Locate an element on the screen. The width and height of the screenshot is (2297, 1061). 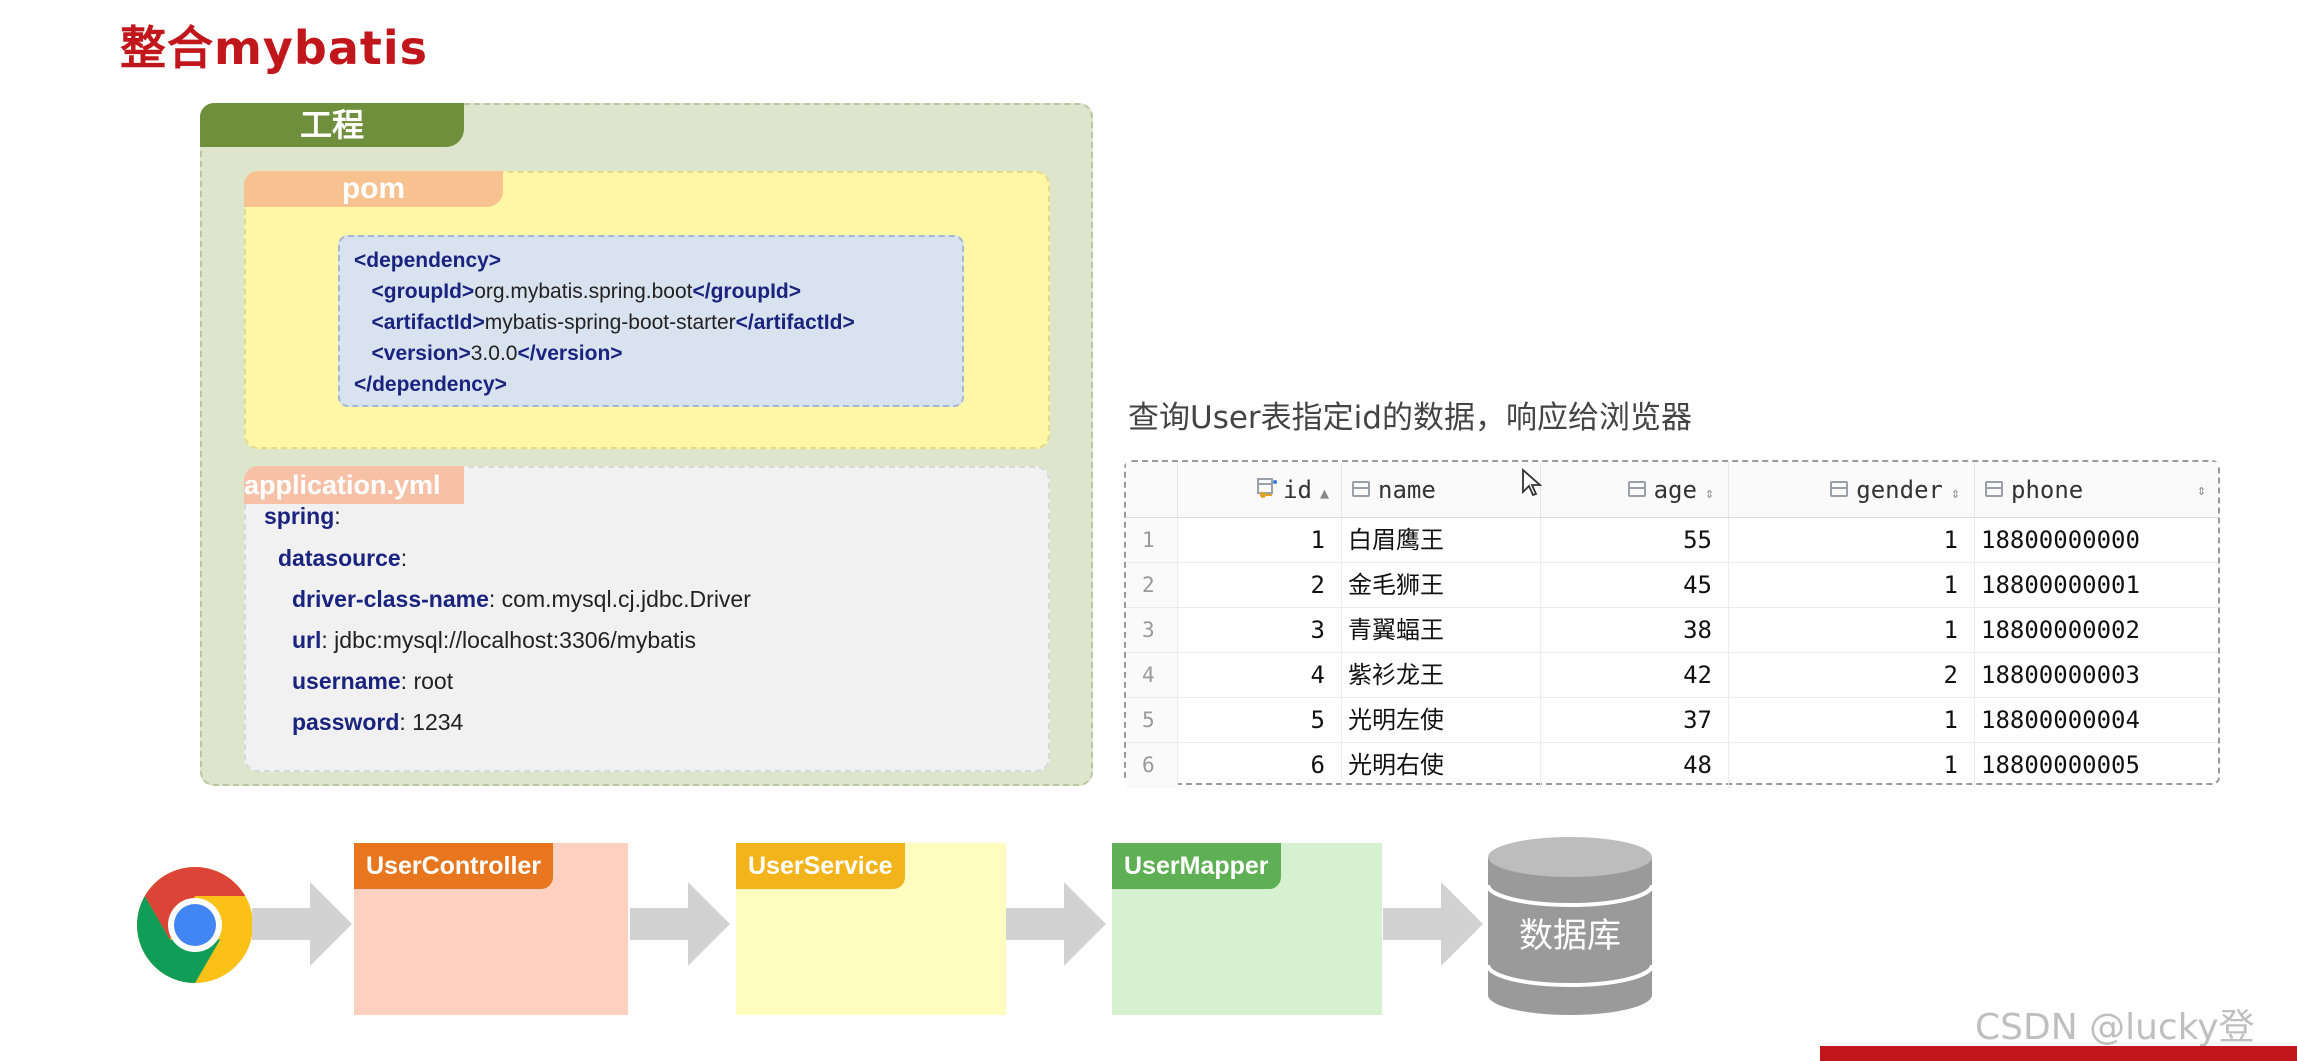
pom-label: pom is located at coordinates (373, 189).